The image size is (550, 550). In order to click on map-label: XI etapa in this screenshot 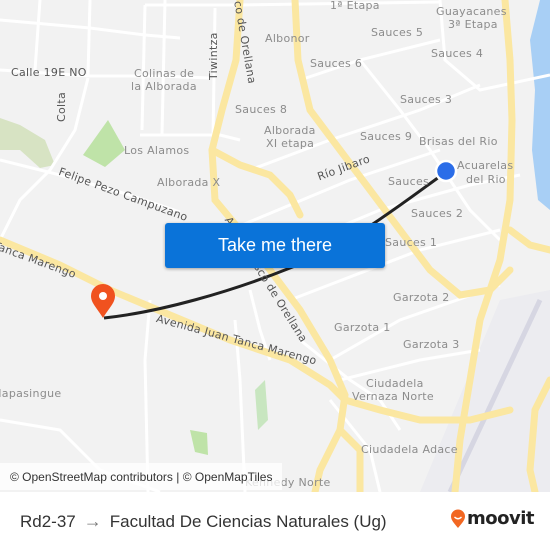, I will do `click(290, 143)`.